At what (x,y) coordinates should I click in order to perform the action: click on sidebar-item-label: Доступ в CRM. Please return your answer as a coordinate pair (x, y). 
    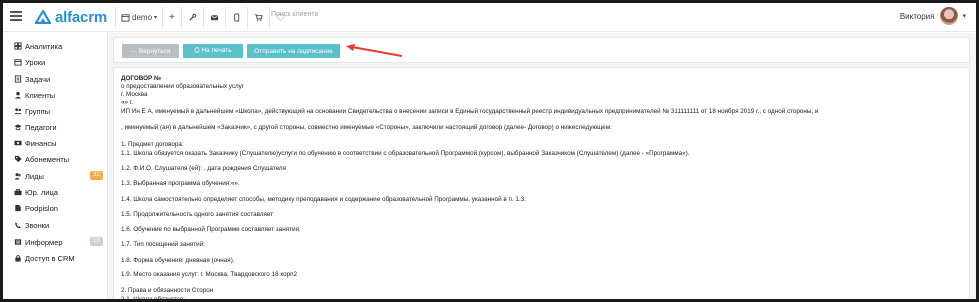
    Looking at the image, I should click on (50, 258).